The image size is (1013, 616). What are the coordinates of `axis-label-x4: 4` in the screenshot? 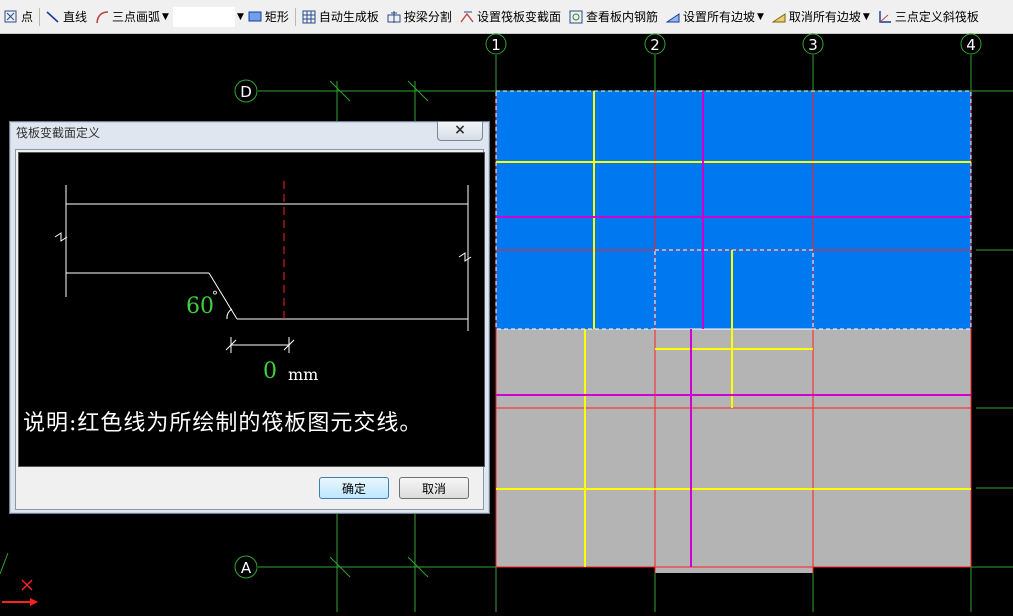 It's located at (971, 45).